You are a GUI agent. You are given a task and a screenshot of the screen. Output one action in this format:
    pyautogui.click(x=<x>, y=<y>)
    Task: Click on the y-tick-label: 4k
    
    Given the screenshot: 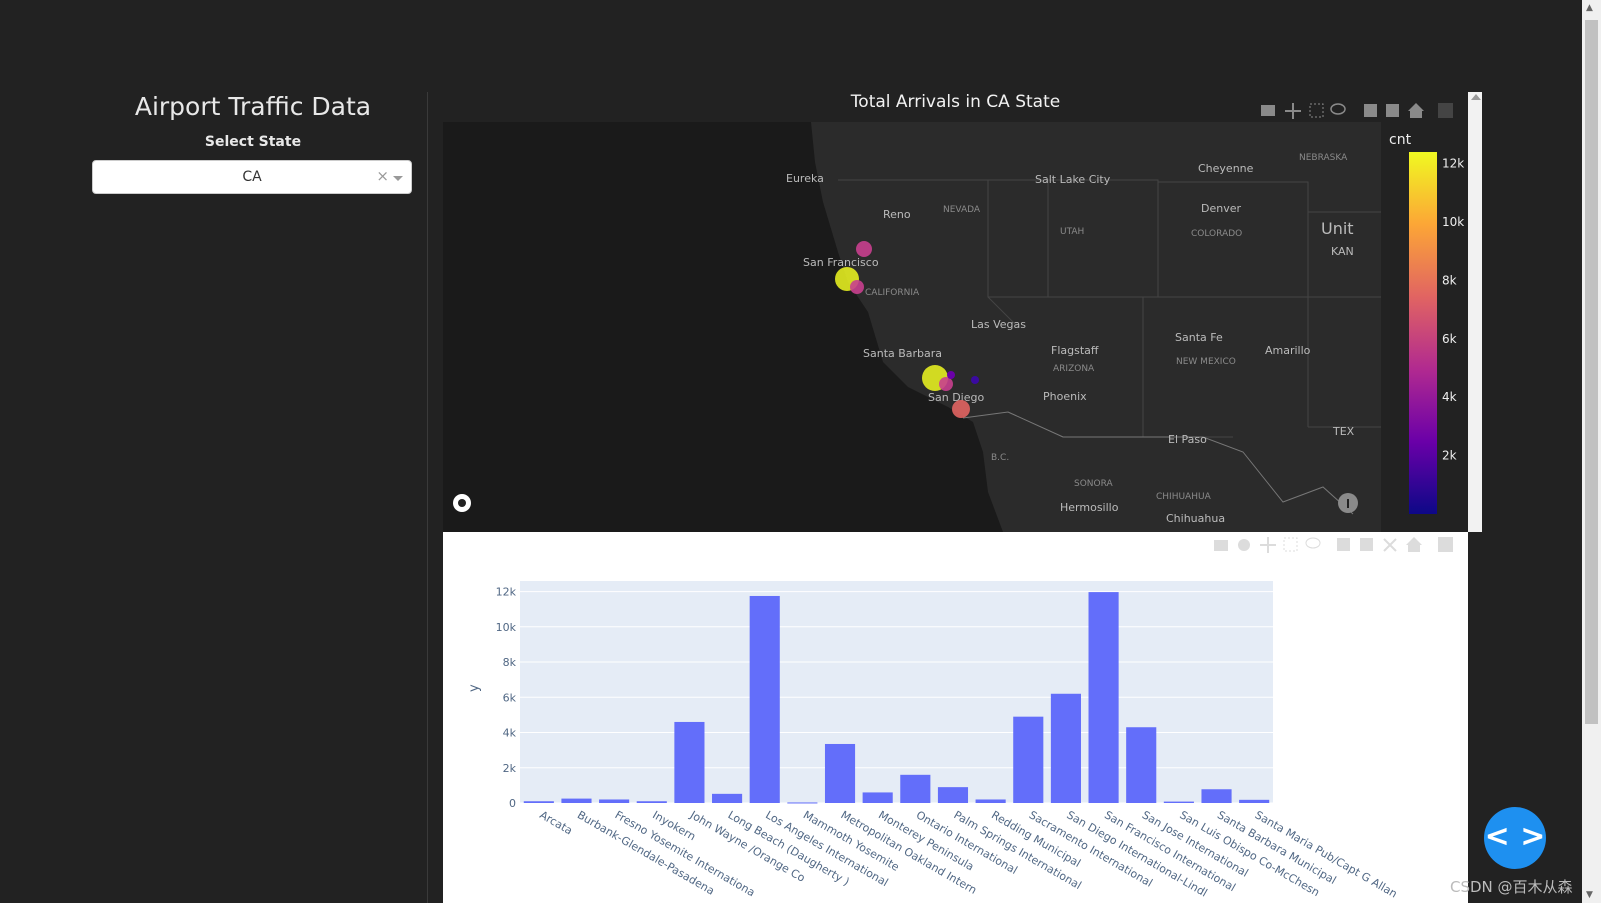 What is the action you would take?
    pyautogui.click(x=510, y=733)
    